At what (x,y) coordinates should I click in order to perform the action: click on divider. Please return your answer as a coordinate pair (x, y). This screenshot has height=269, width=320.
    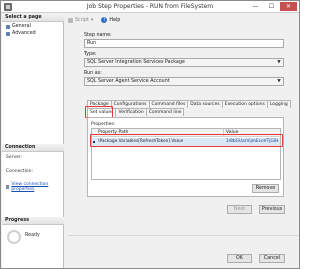
    Looking at the image, I should click on (183, 235).